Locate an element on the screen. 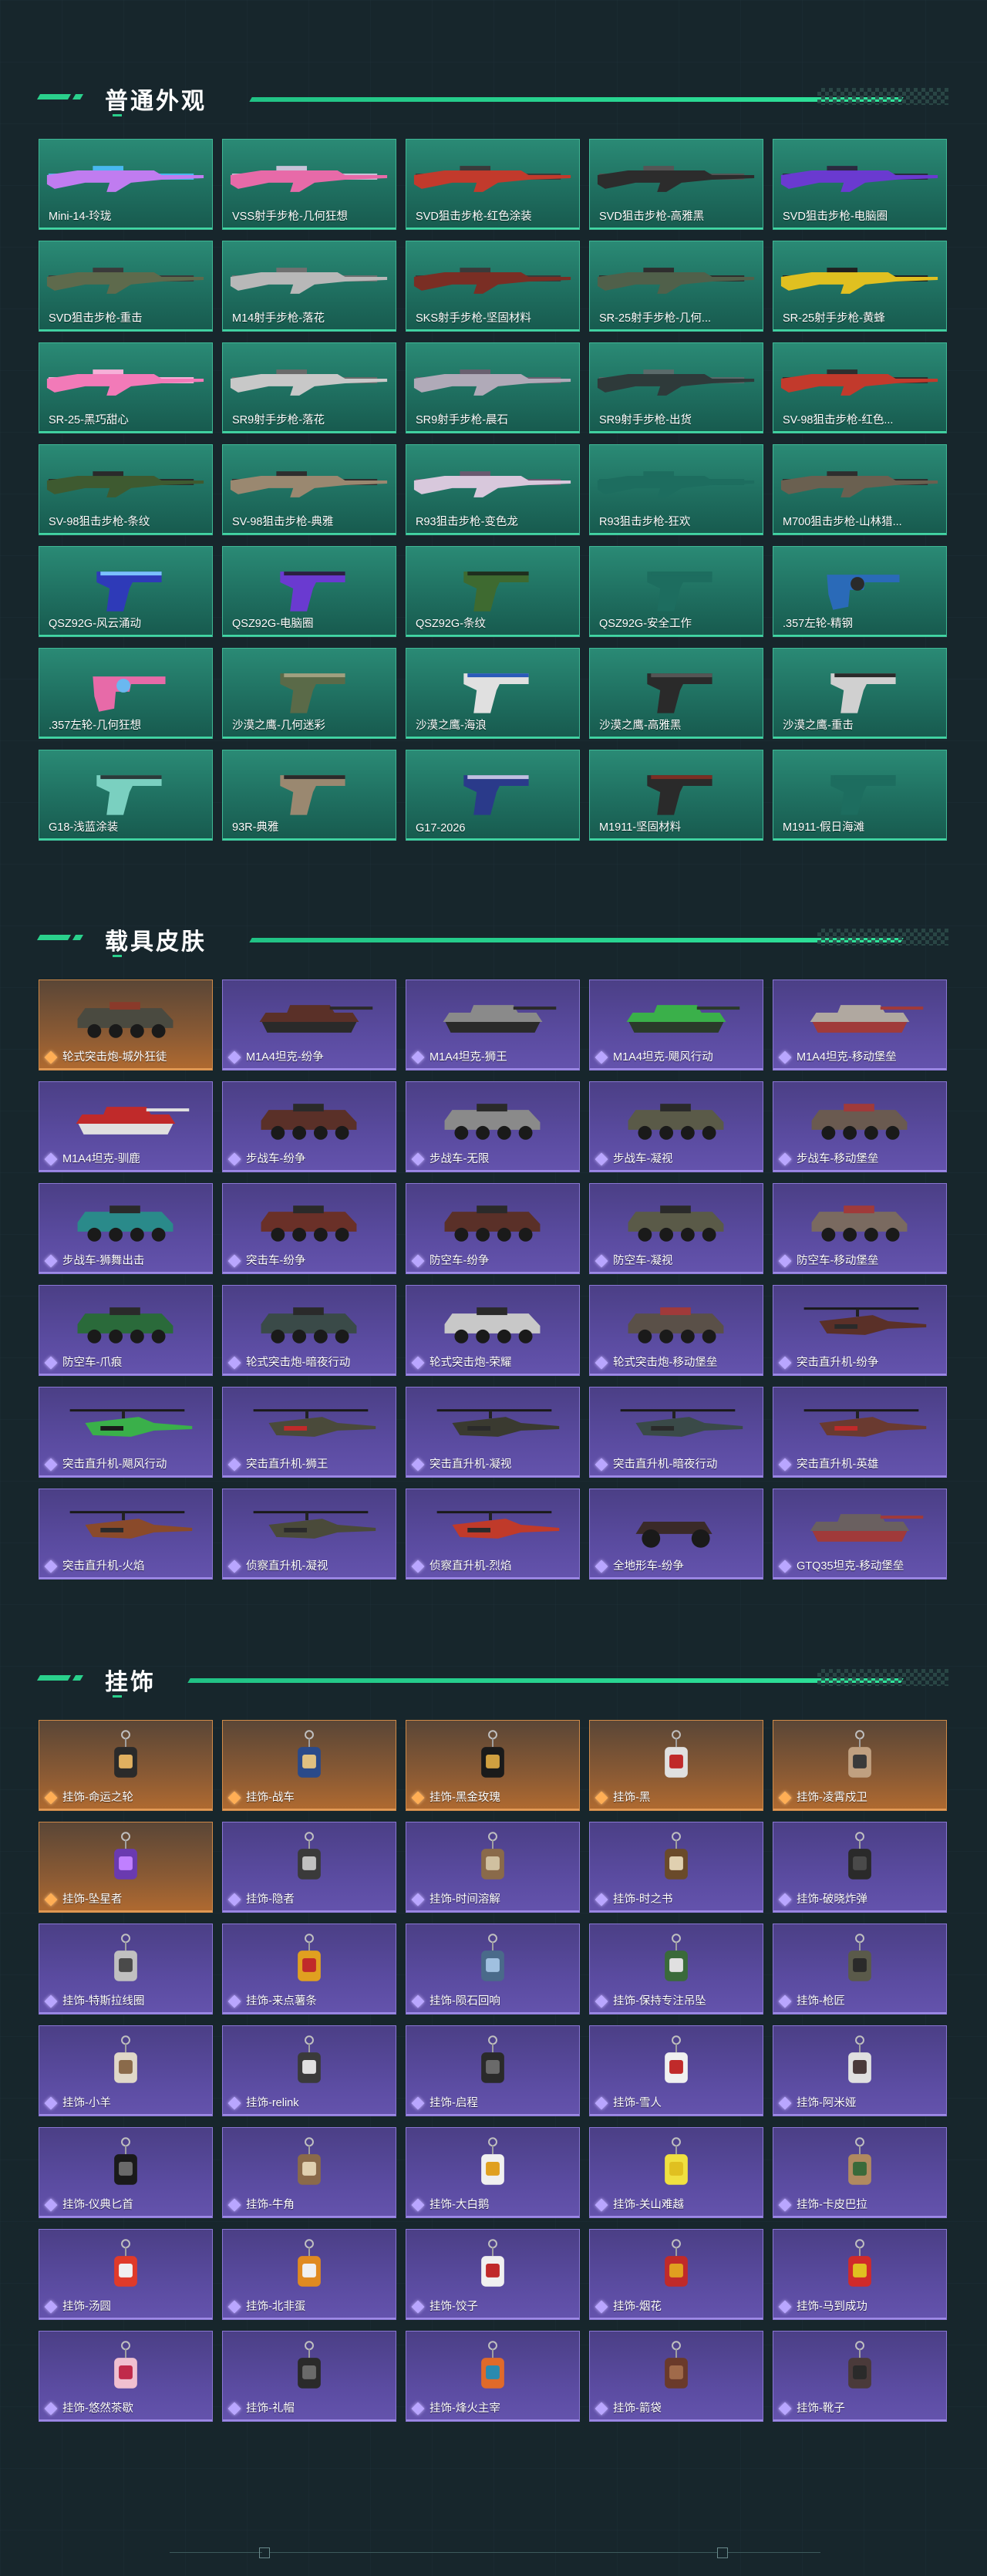 The image size is (987, 2576). charm-skin-card: 挂饰-特斯拉线圈 is located at coordinates (126, 1969).